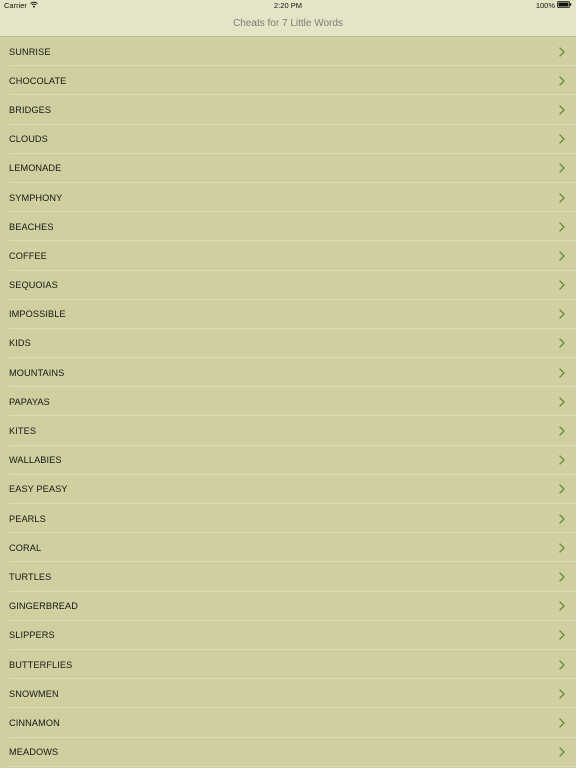 This screenshot has width=576, height=768. Describe the element at coordinates (35, 168) in the screenshot. I see `list-item-label: LEMONADE` at that location.